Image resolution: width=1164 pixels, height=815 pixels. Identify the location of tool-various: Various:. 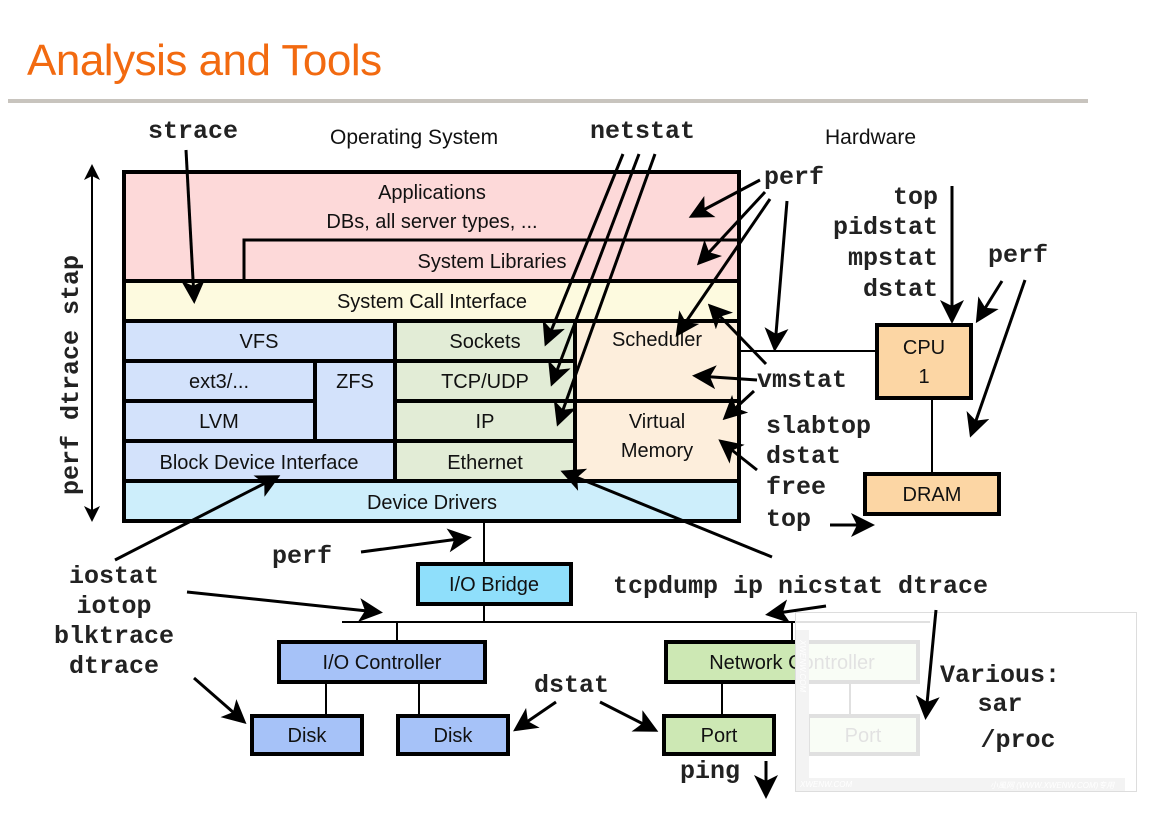
(1000, 675).